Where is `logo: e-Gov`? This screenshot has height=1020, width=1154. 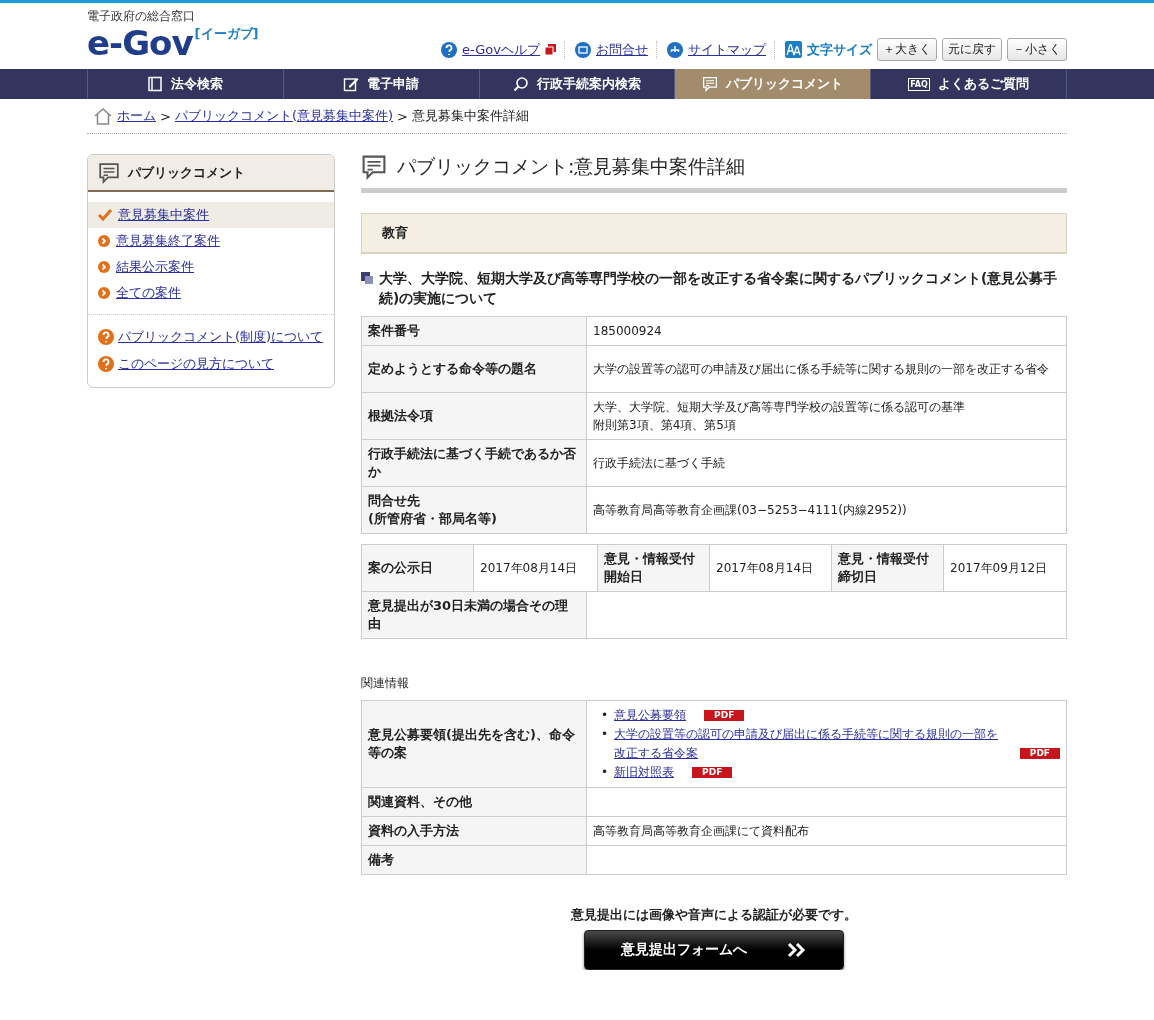 logo: e-Gov is located at coordinates (140, 43).